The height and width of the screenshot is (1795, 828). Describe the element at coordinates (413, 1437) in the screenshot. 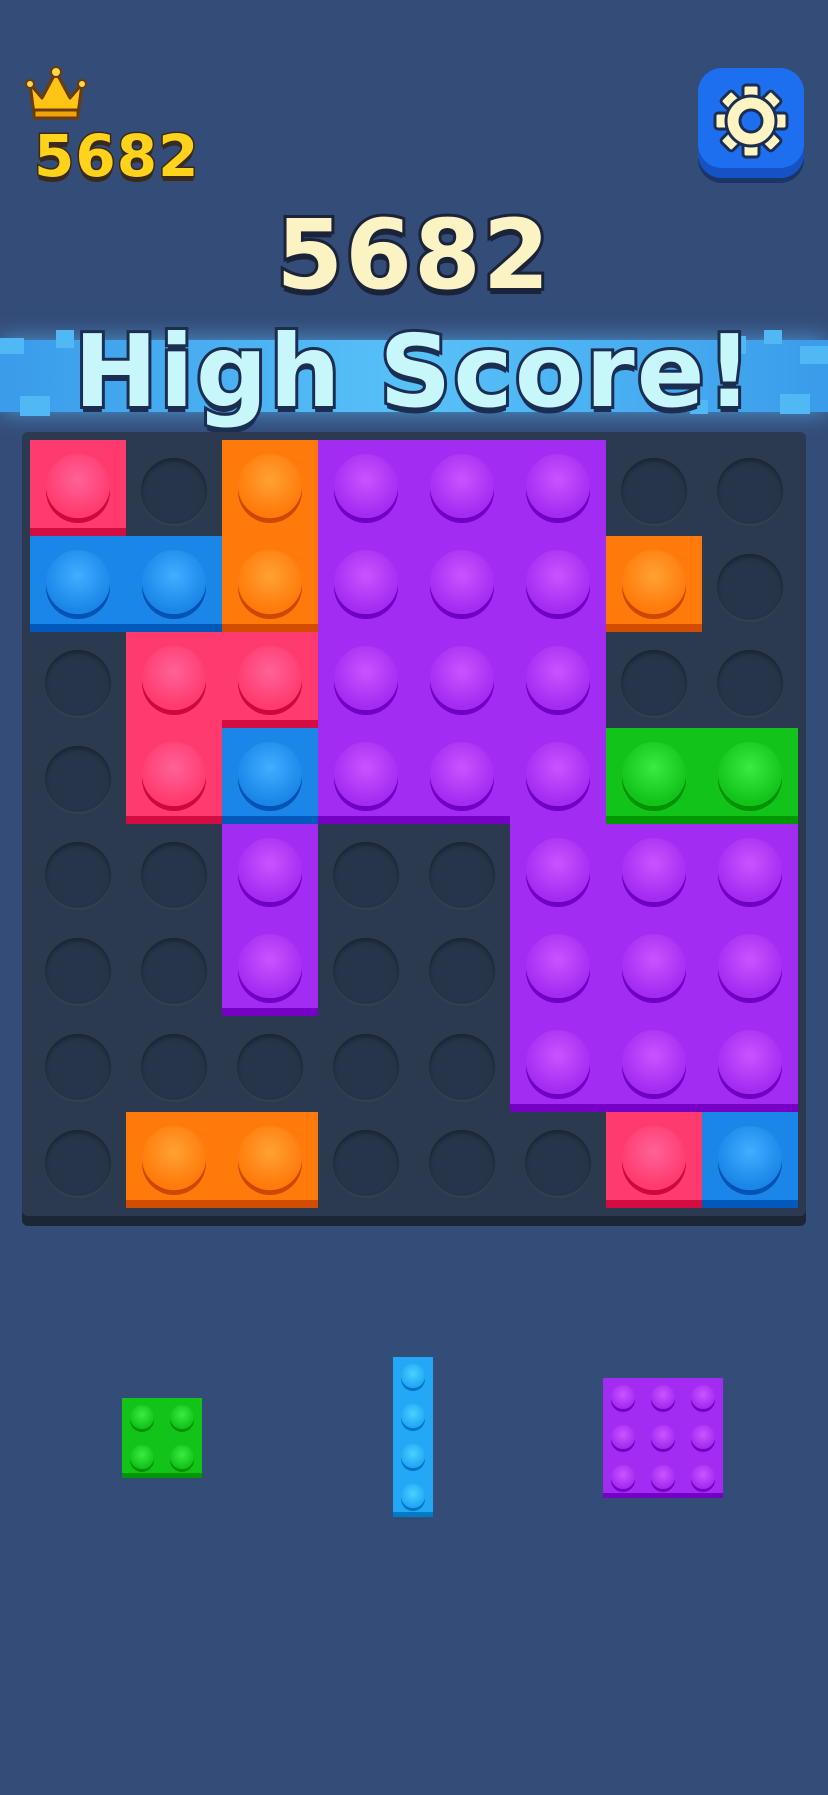

I see `cyan-bar-piece` at that location.